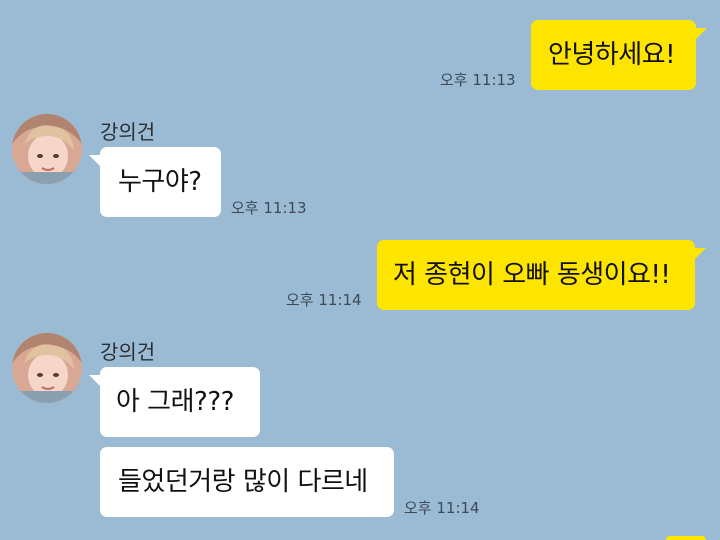 The width and height of the screenshot is (720, 540). I want to click on my-message-bubble: 저 종현이 오빠 동생이요!!, so click(536, 275).